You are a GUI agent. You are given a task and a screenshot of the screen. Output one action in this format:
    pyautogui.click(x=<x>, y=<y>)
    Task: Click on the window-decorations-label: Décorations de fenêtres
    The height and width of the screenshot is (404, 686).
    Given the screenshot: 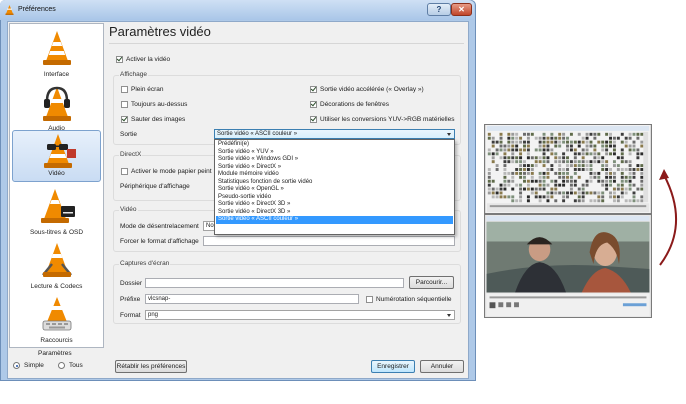 What is the action you would take?
    pyautogui.click(x=355, y=104)
    